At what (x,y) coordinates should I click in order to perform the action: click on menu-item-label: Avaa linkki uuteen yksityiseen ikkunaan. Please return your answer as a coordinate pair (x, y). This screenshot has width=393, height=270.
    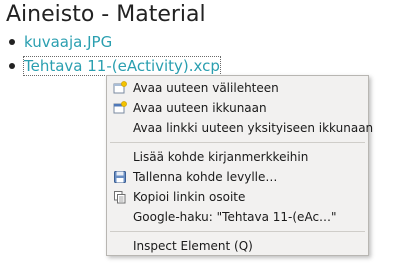
    Looking at the image, I should click on (253, 128).